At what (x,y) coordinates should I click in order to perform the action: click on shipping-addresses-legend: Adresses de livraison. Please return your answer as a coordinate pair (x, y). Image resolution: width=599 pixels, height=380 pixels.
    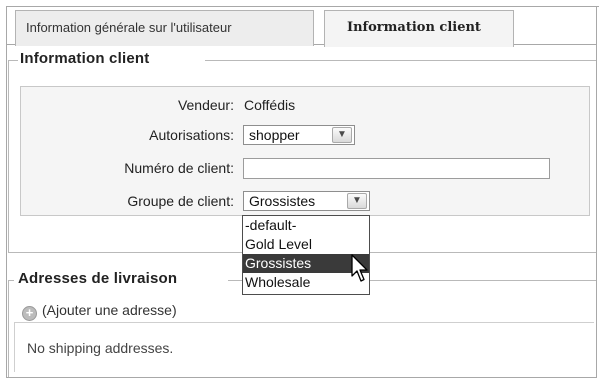
    Looking at the image, I should click on (98, 278).